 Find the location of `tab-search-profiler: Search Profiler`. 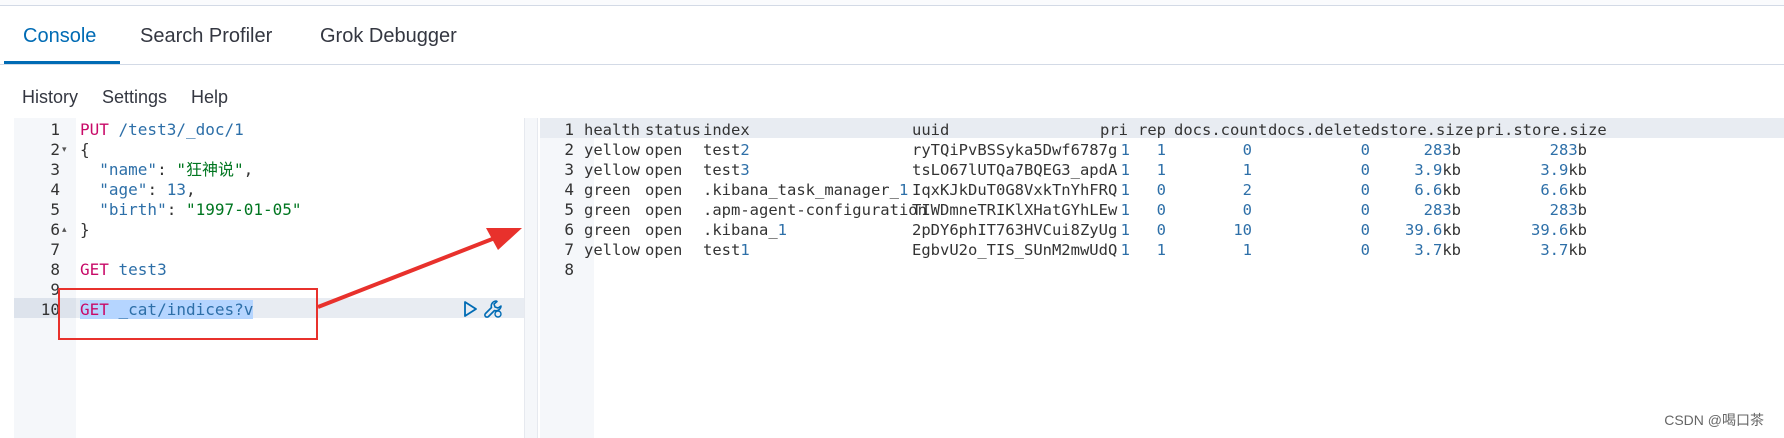

tab-search-profiler: Search Profiler is located at coordinates (206, 36).